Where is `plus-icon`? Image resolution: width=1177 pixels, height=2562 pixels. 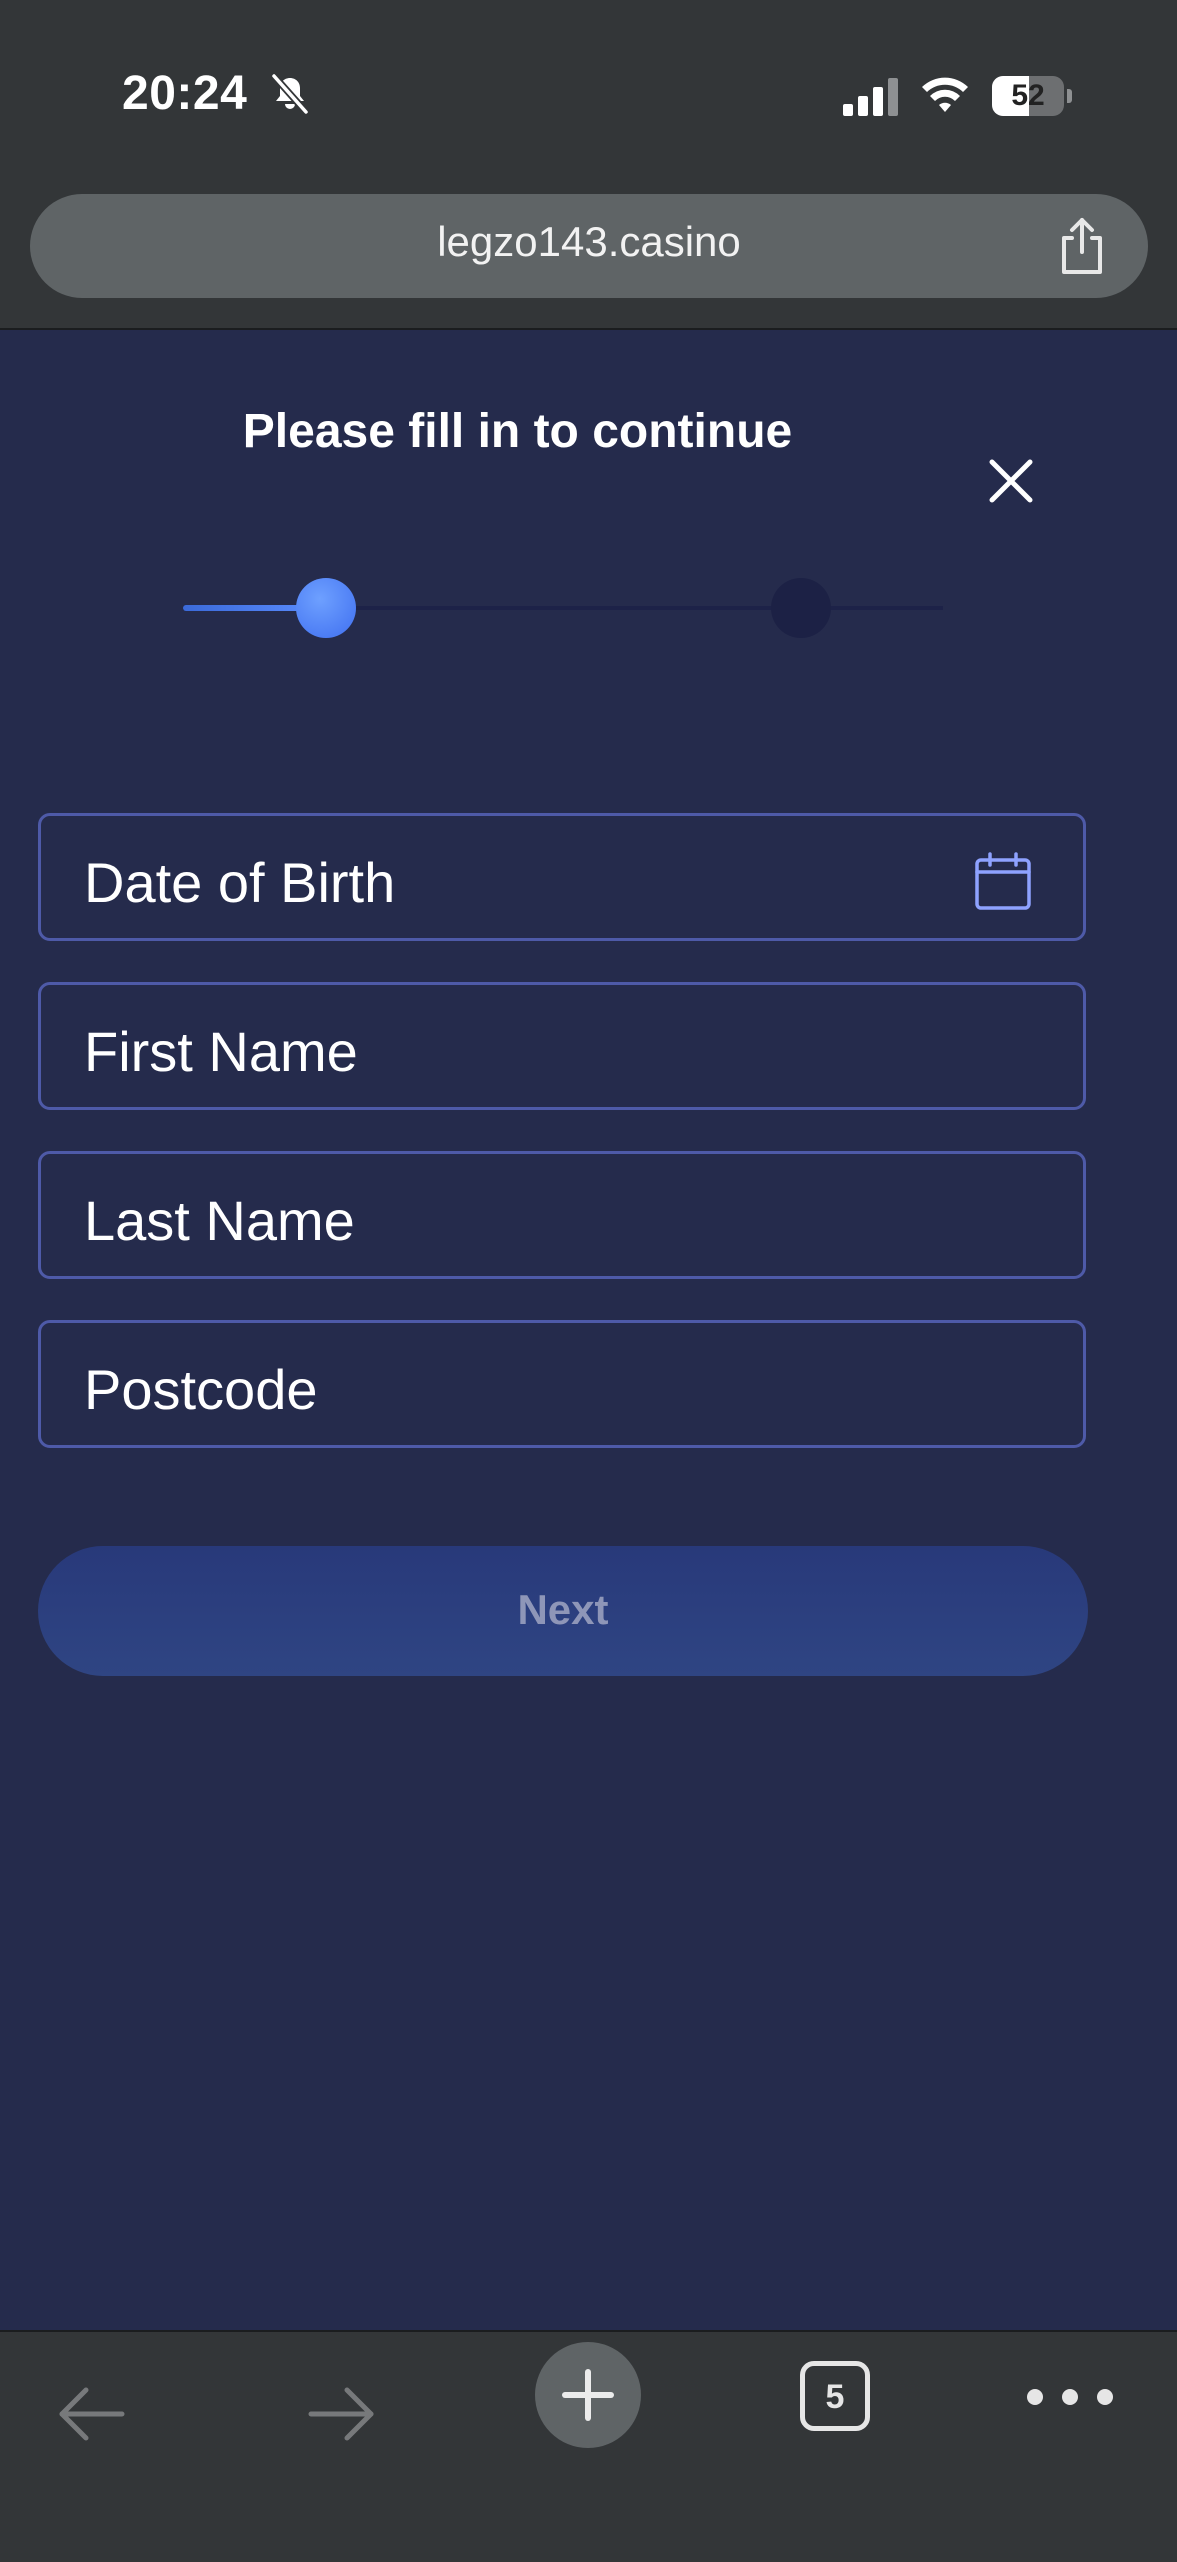 plus-icon is located at coordinates (588, 2395).